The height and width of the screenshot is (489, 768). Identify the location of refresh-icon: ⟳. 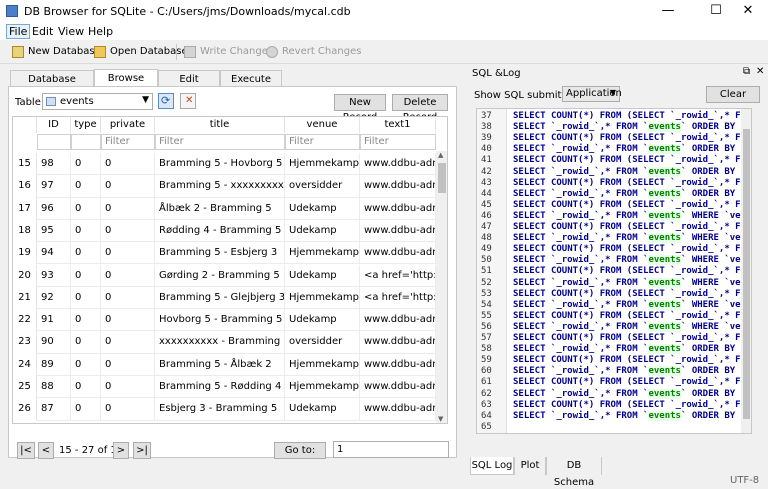
(166, 101).